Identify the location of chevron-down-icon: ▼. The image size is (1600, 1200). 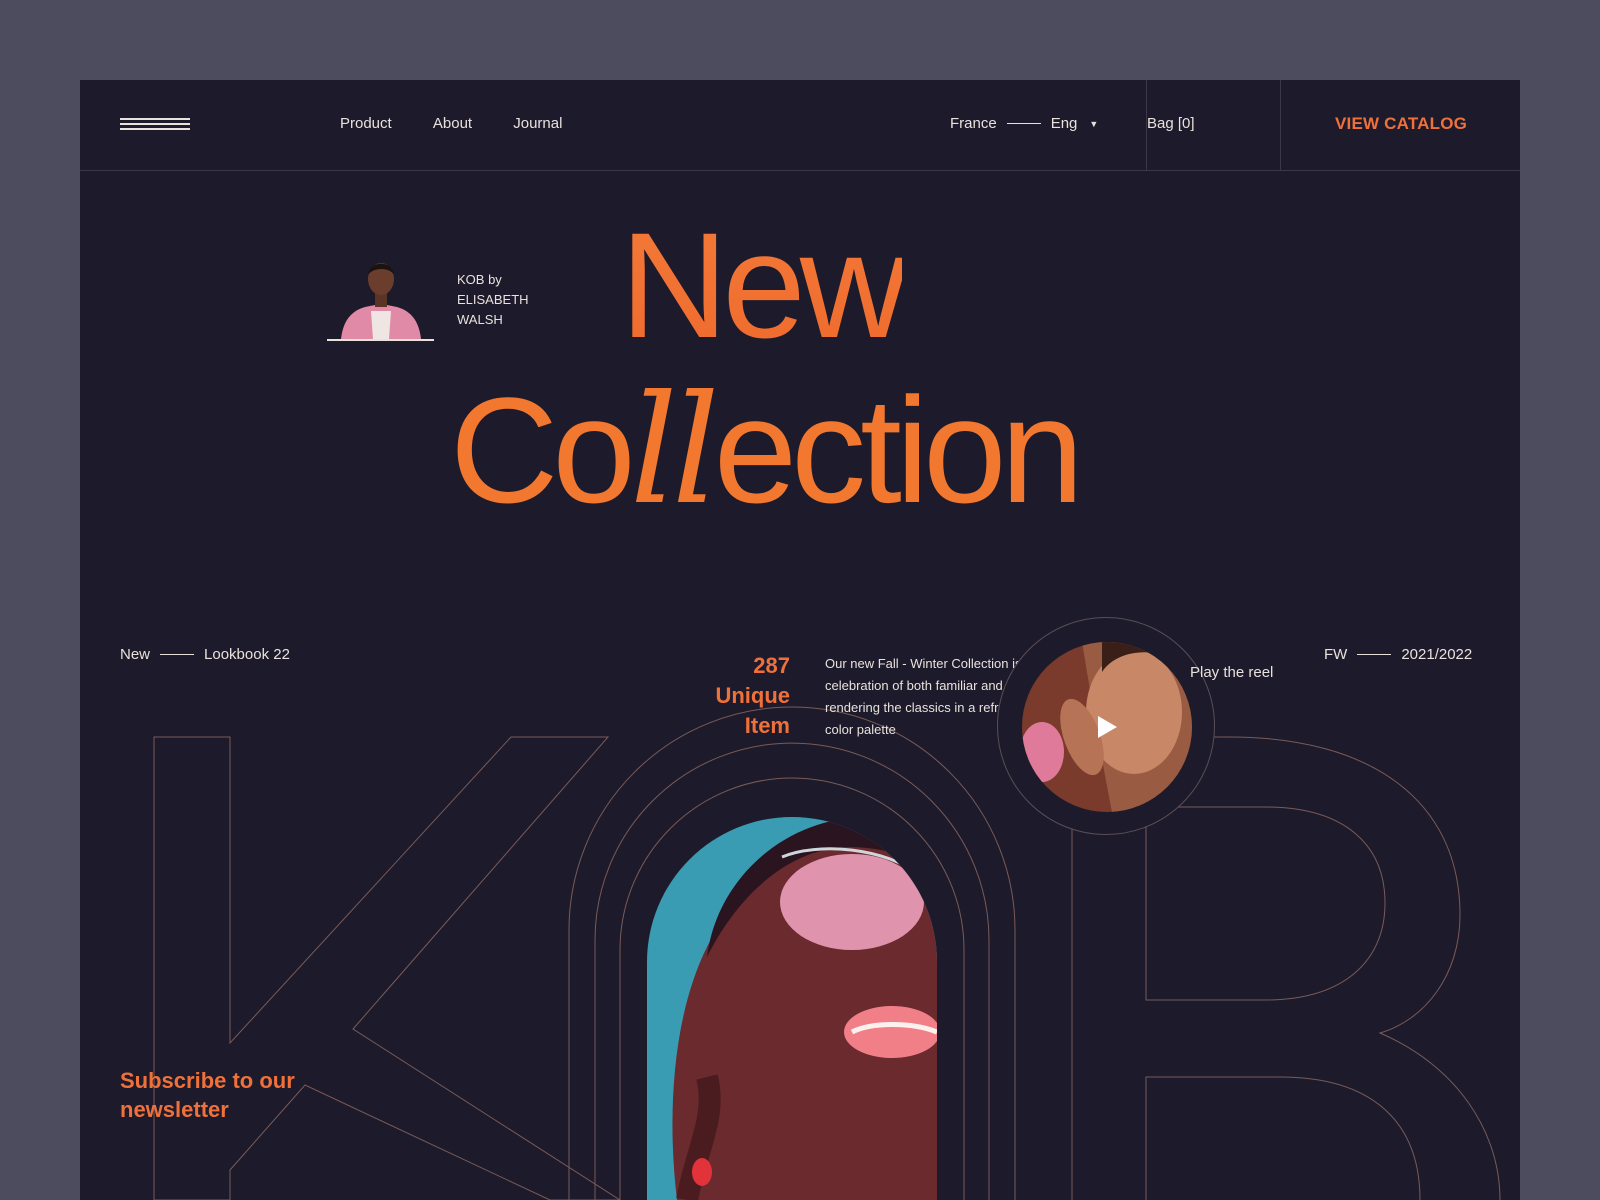
(1094, 123).